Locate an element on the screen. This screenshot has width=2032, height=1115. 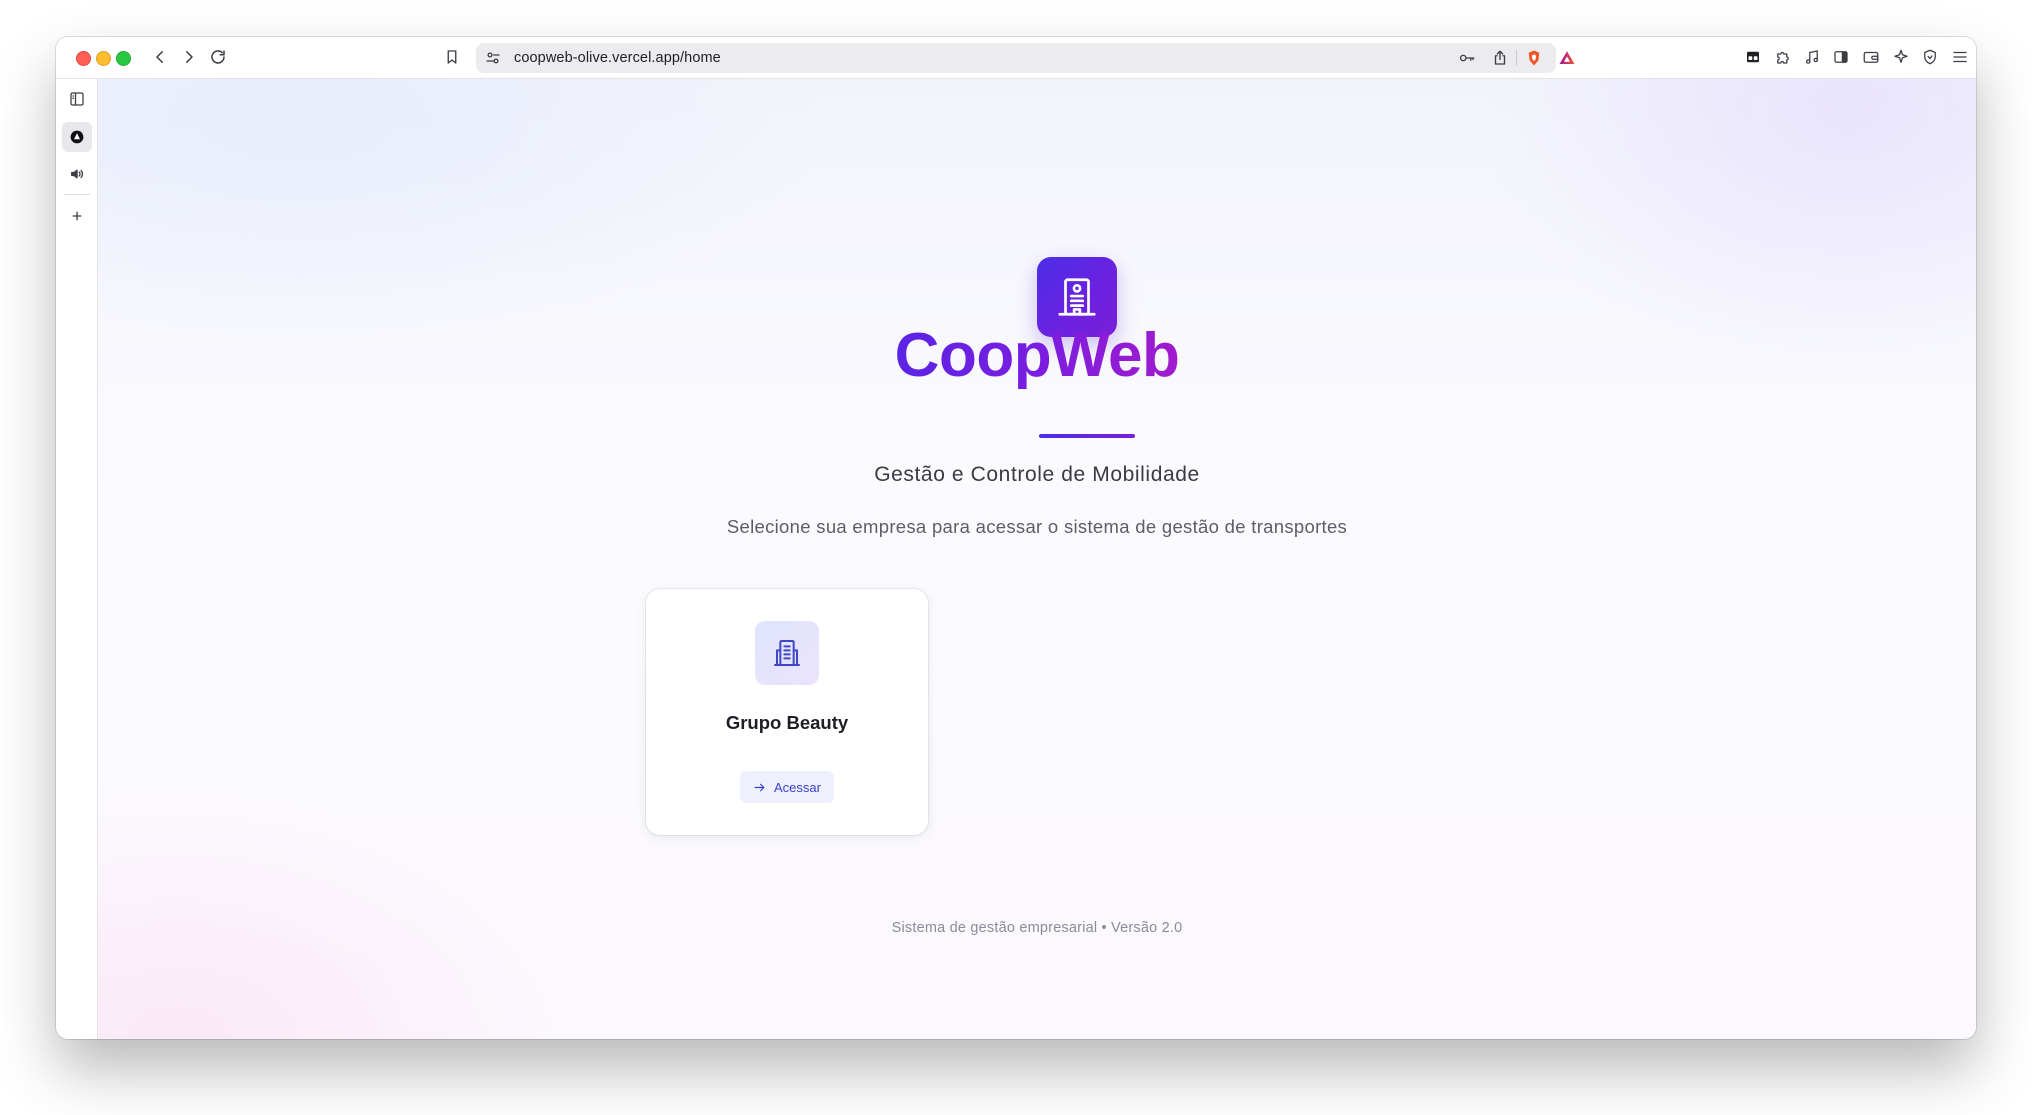
reload-icon is located at coordinates (218, 57).